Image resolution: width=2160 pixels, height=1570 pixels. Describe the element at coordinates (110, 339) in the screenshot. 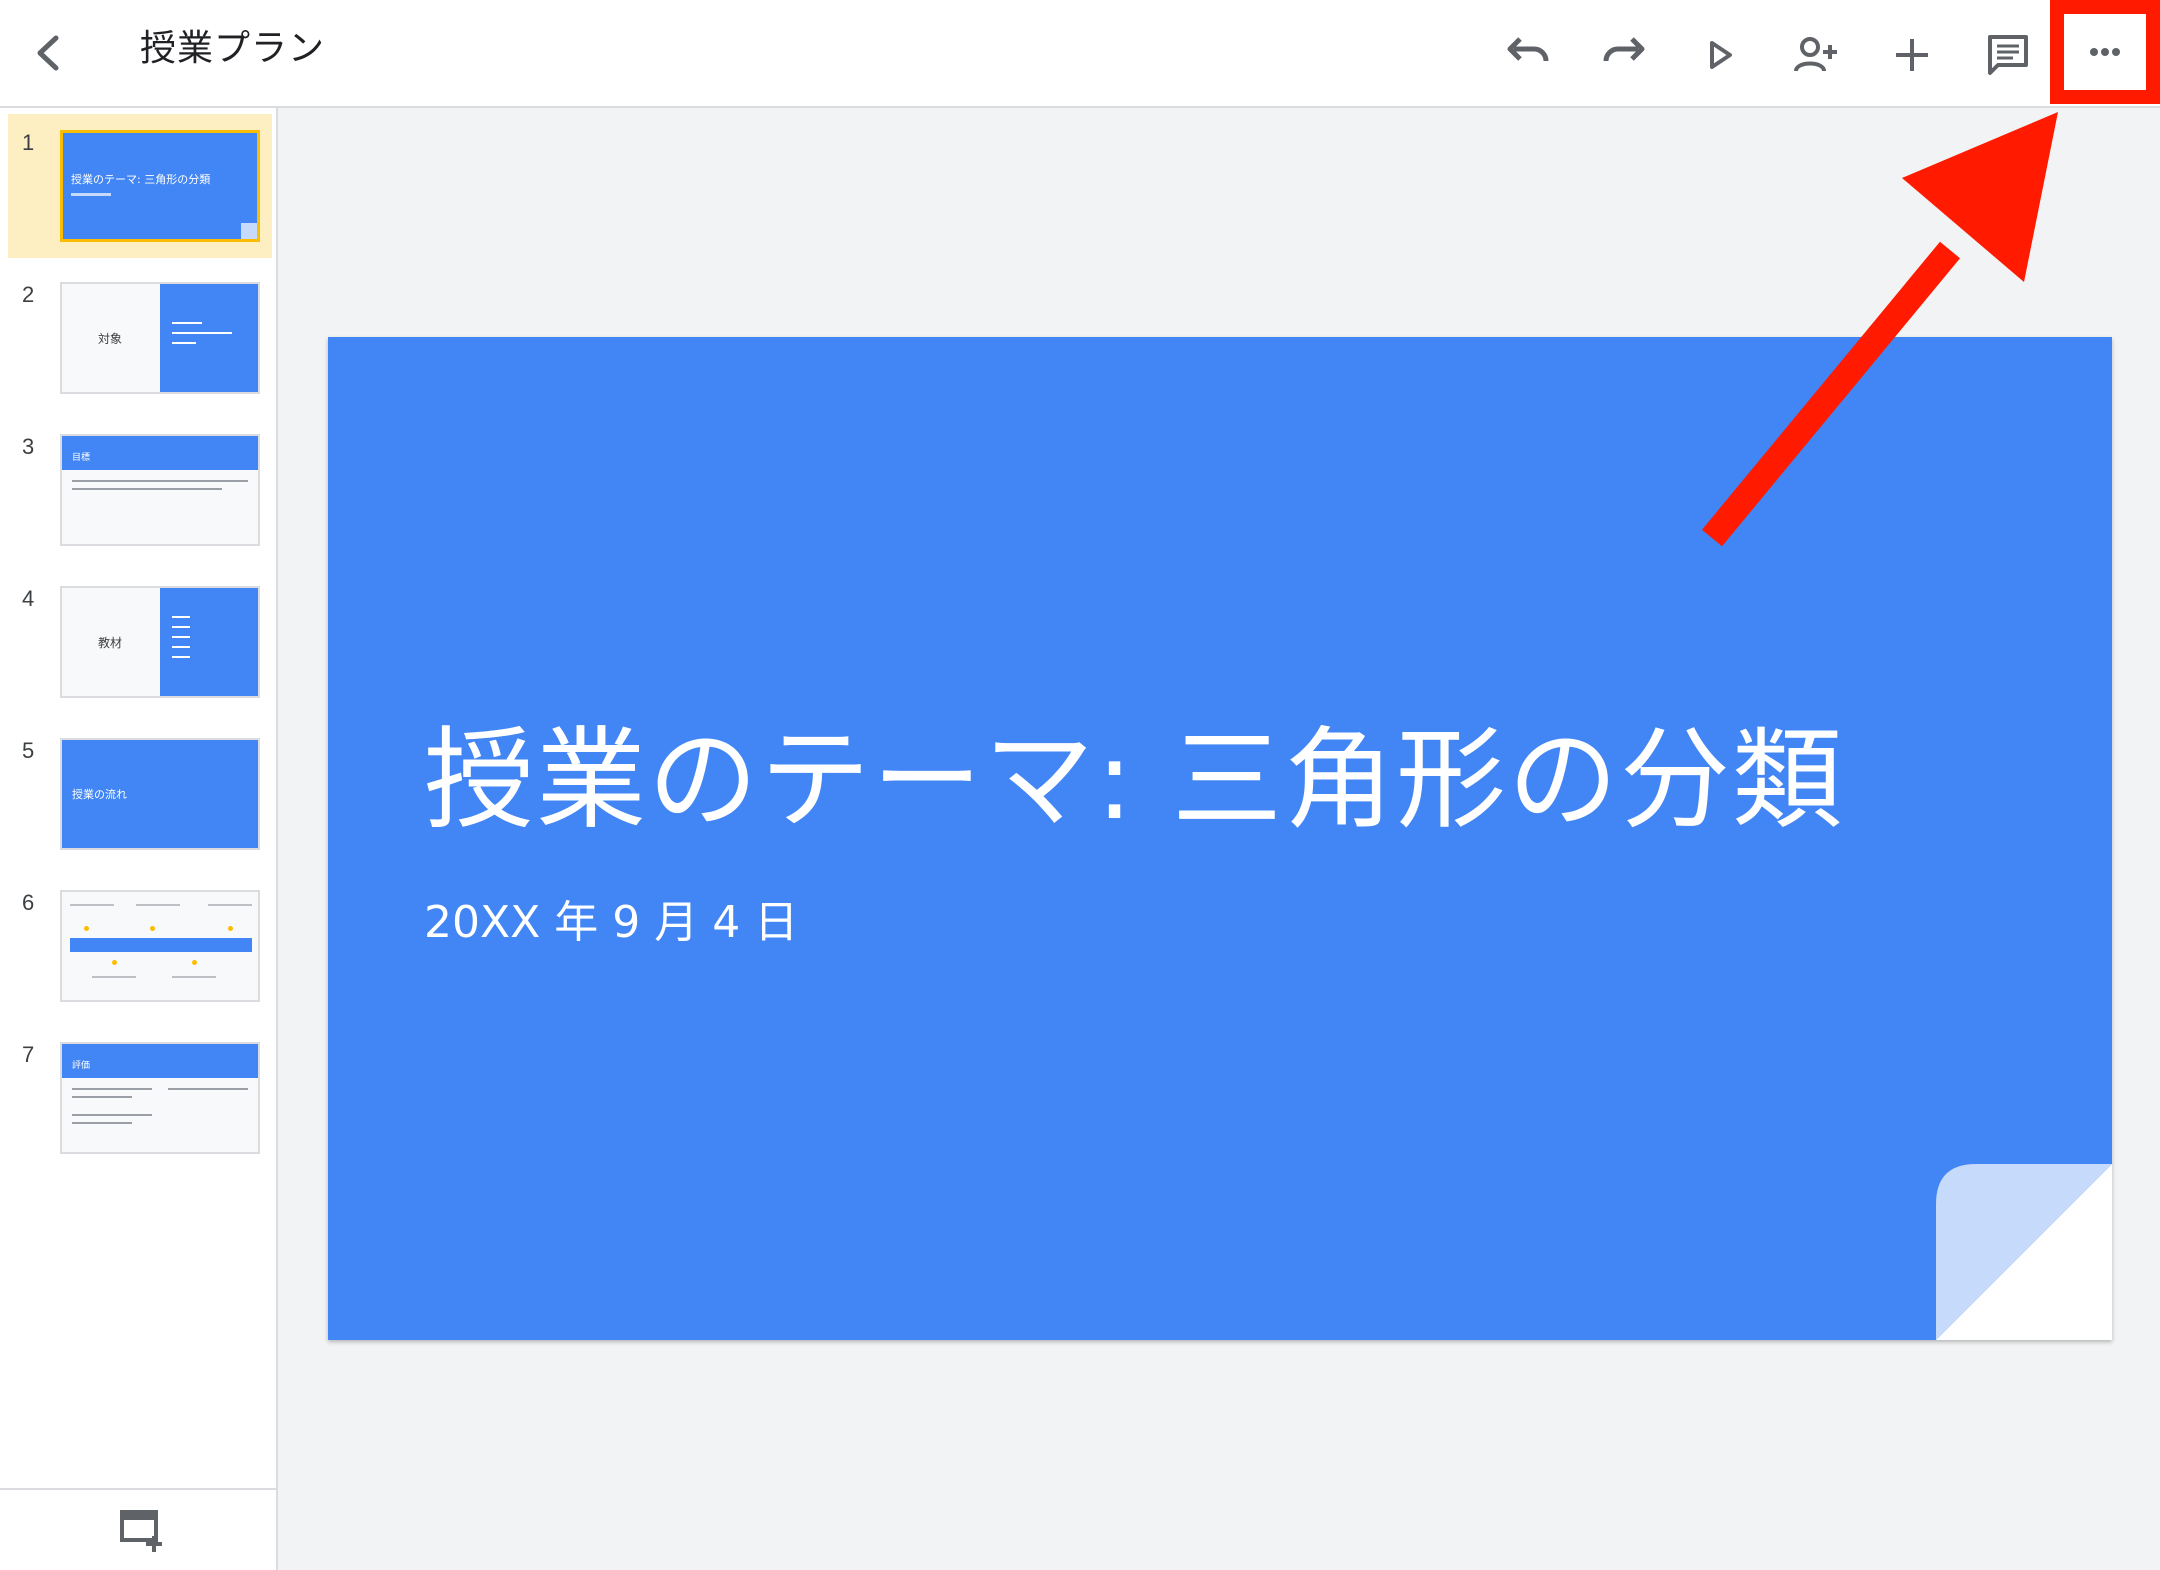

I see `thumb-title: 対象` at that location.